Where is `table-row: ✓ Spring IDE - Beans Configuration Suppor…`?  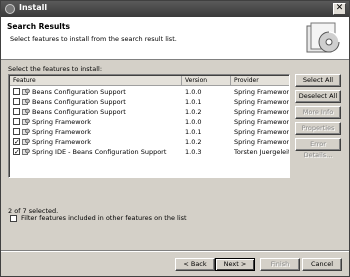 table-row: ✓ Spring IDE - Beans Configuration Suppor… is located at coordinates (150, 152).